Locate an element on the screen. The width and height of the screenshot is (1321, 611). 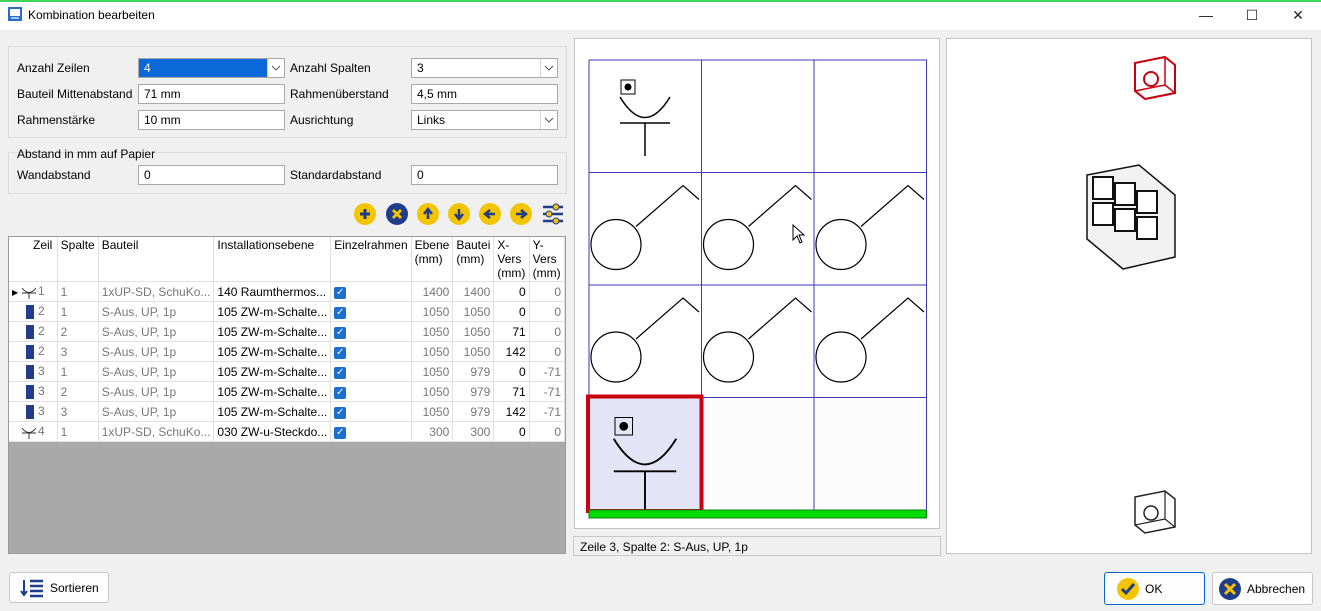
table-cell-e: 1400 is located at coordinates (432, 291).